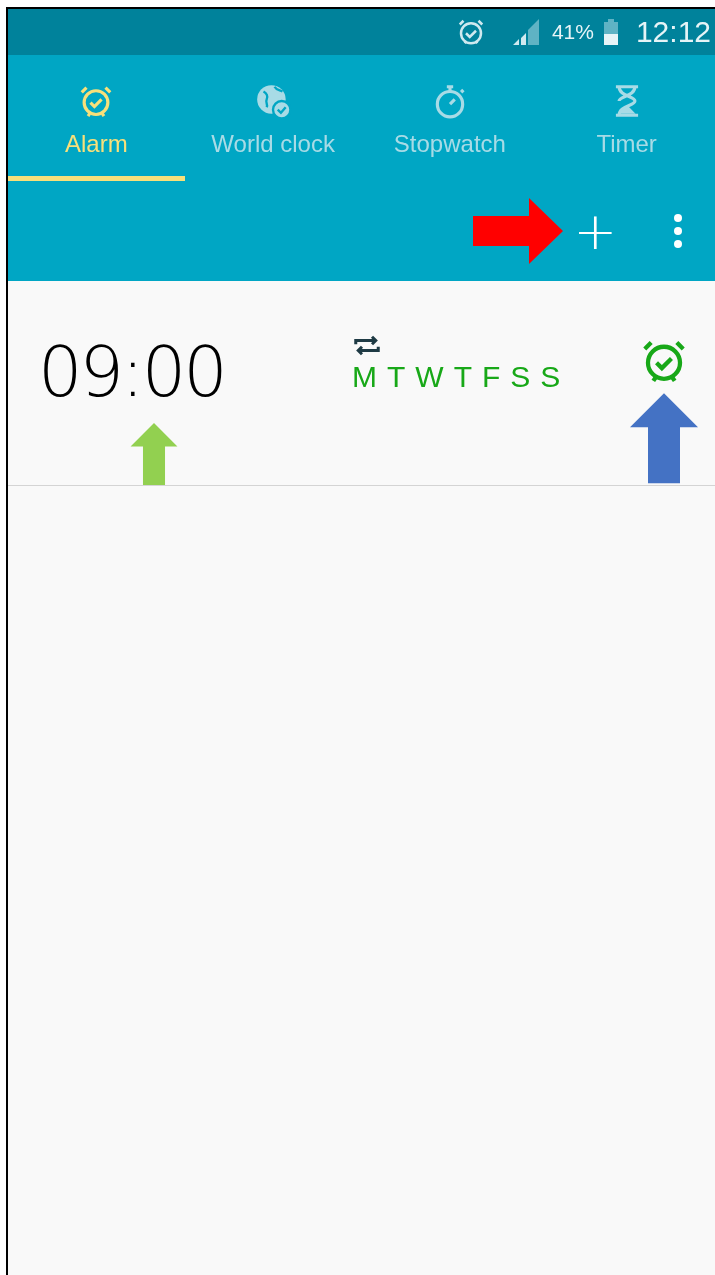  I want to click on clock-time: 12:12, so click(673, 32).